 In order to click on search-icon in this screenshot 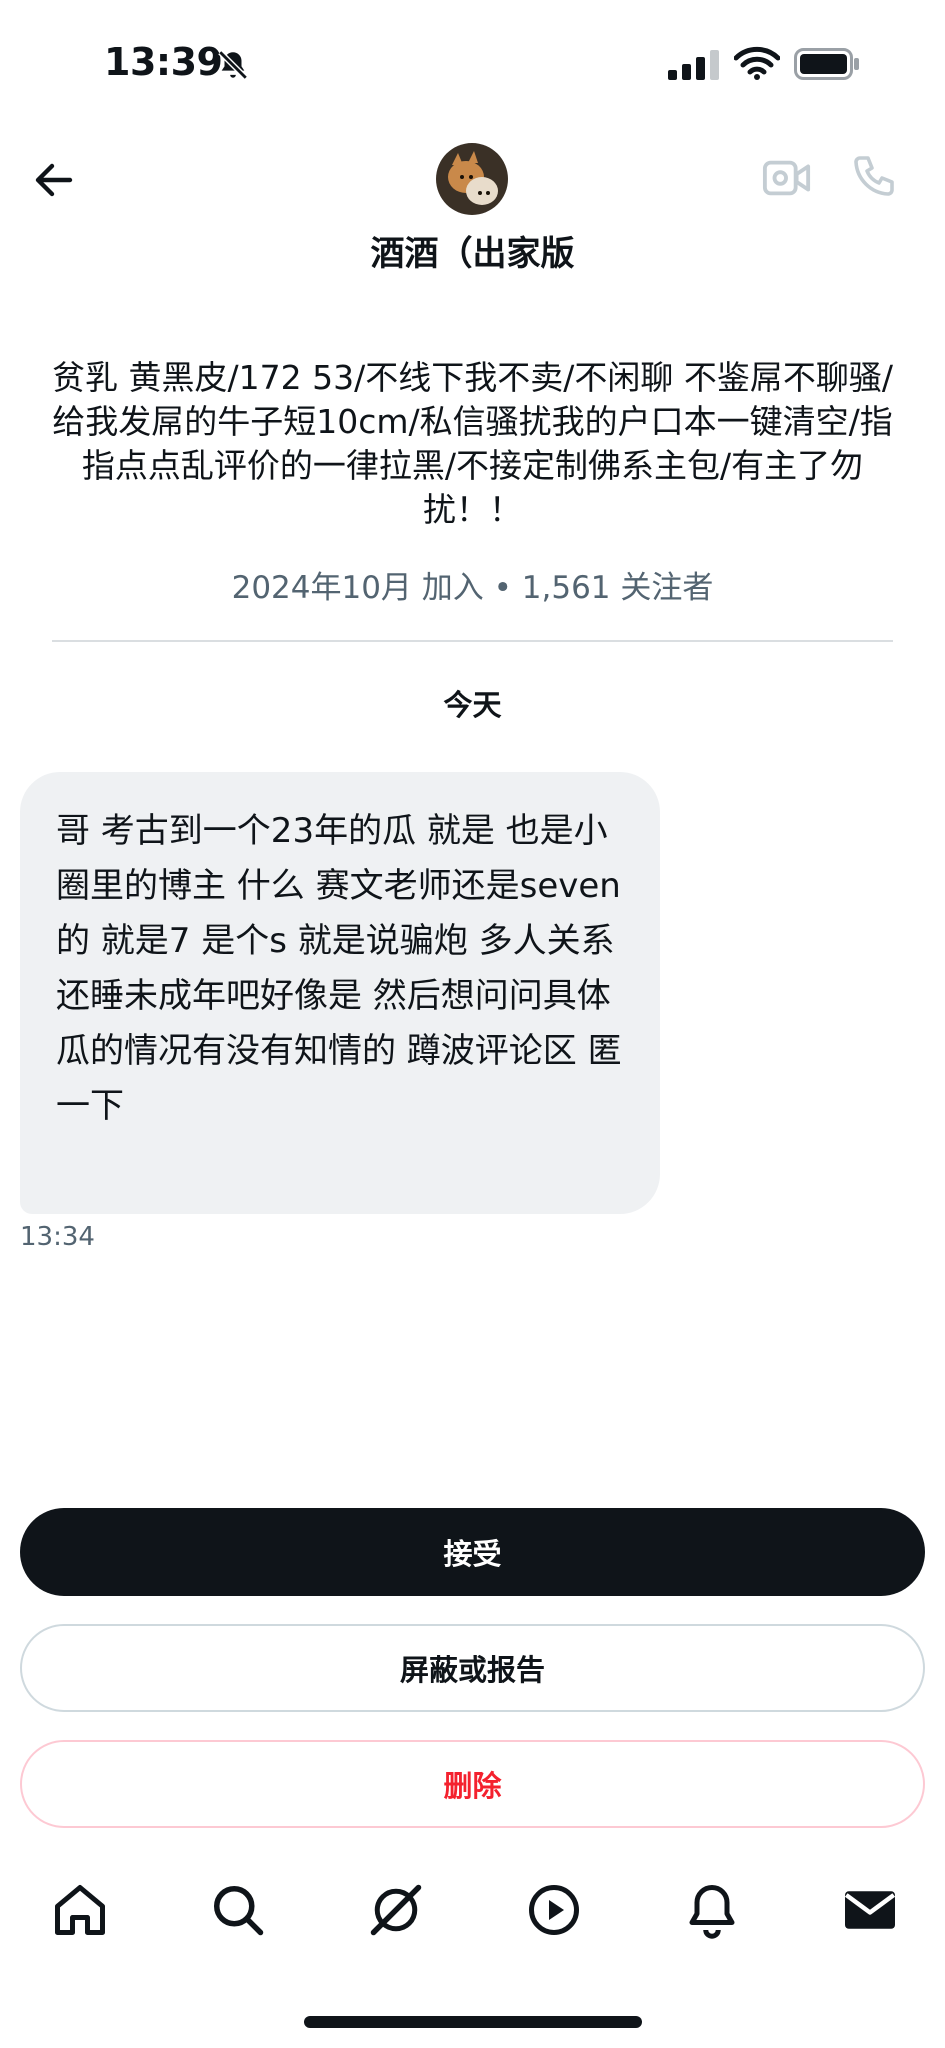, I will do `click(238, 1910)`.